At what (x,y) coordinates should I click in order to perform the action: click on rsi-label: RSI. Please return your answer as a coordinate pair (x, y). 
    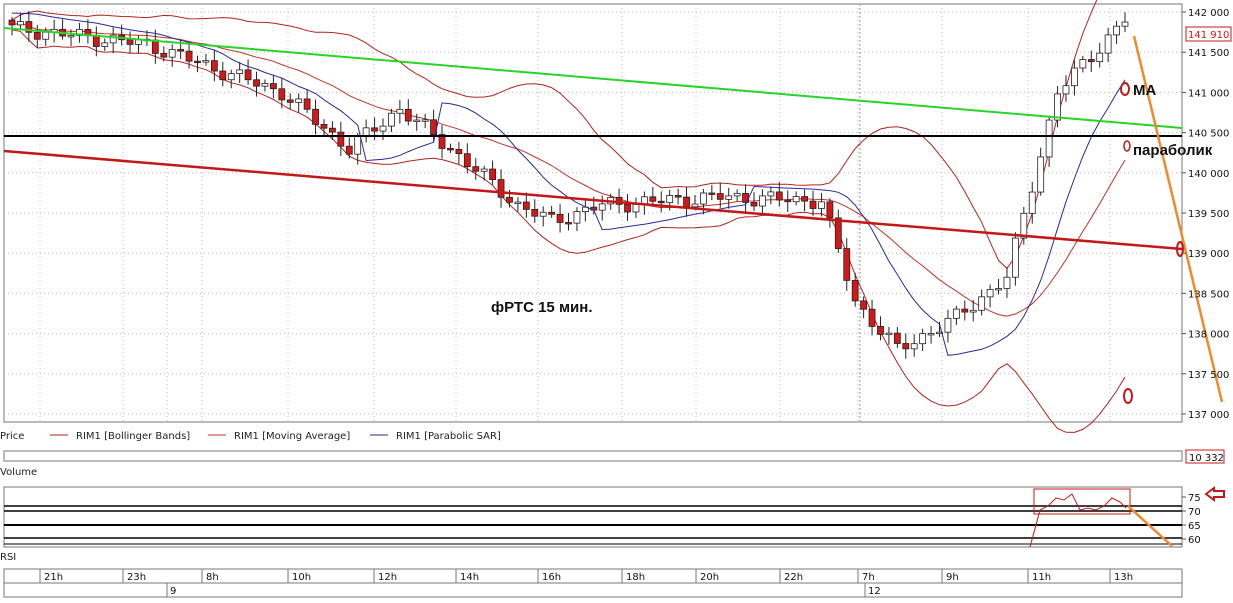
    Looking at the image, I should click on (8, 557).